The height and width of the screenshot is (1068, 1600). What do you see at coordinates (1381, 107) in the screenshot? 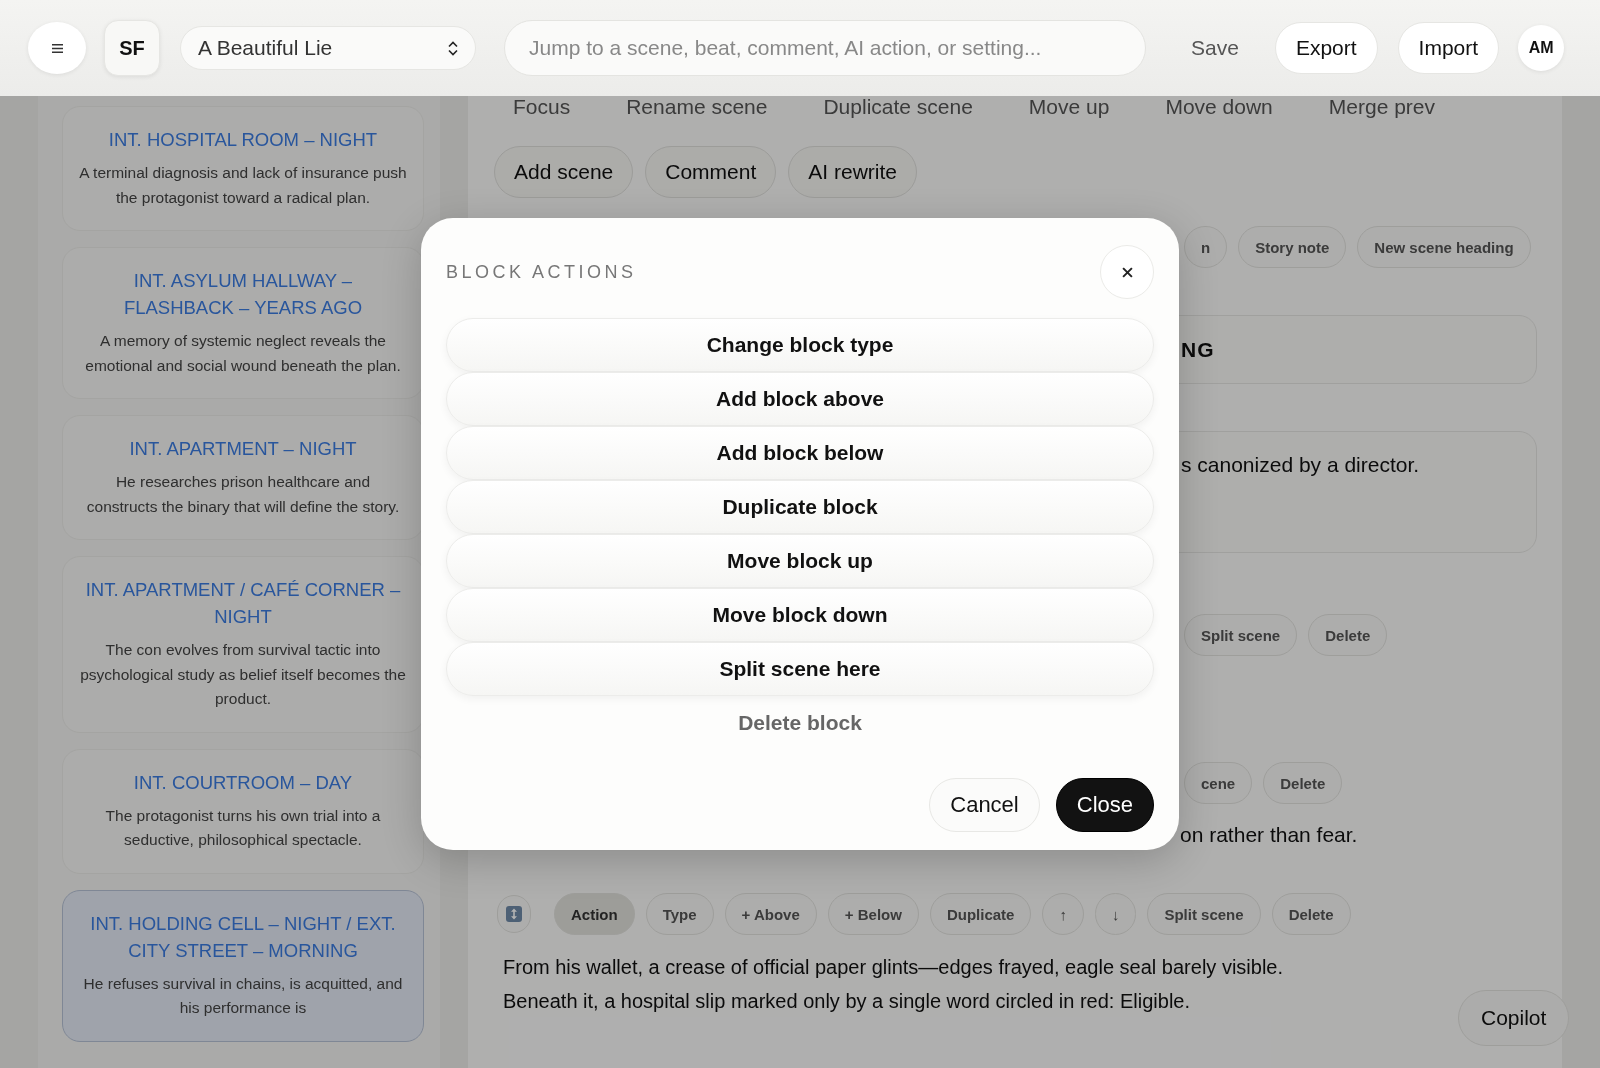
I see `scene-action-button: Merge prev` at bounding box center [1381, 107].